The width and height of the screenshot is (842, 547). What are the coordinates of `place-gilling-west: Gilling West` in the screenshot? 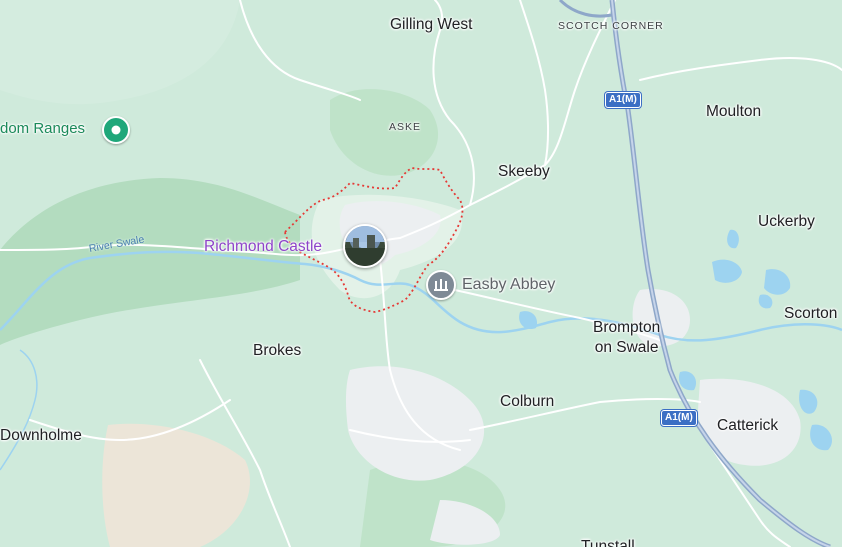 It's located at (431, 25).